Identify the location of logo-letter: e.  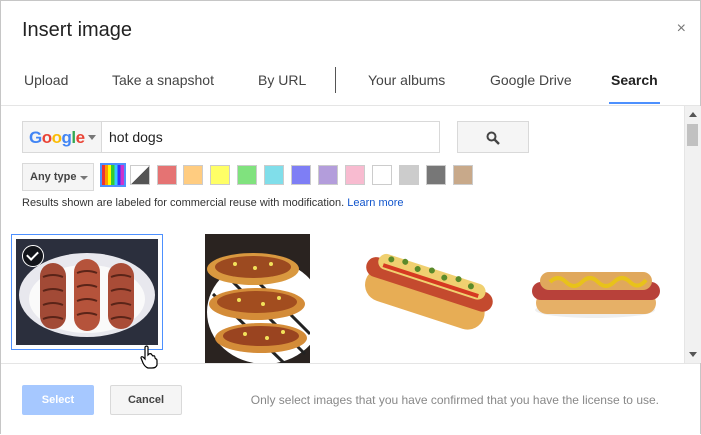
(80, 137).